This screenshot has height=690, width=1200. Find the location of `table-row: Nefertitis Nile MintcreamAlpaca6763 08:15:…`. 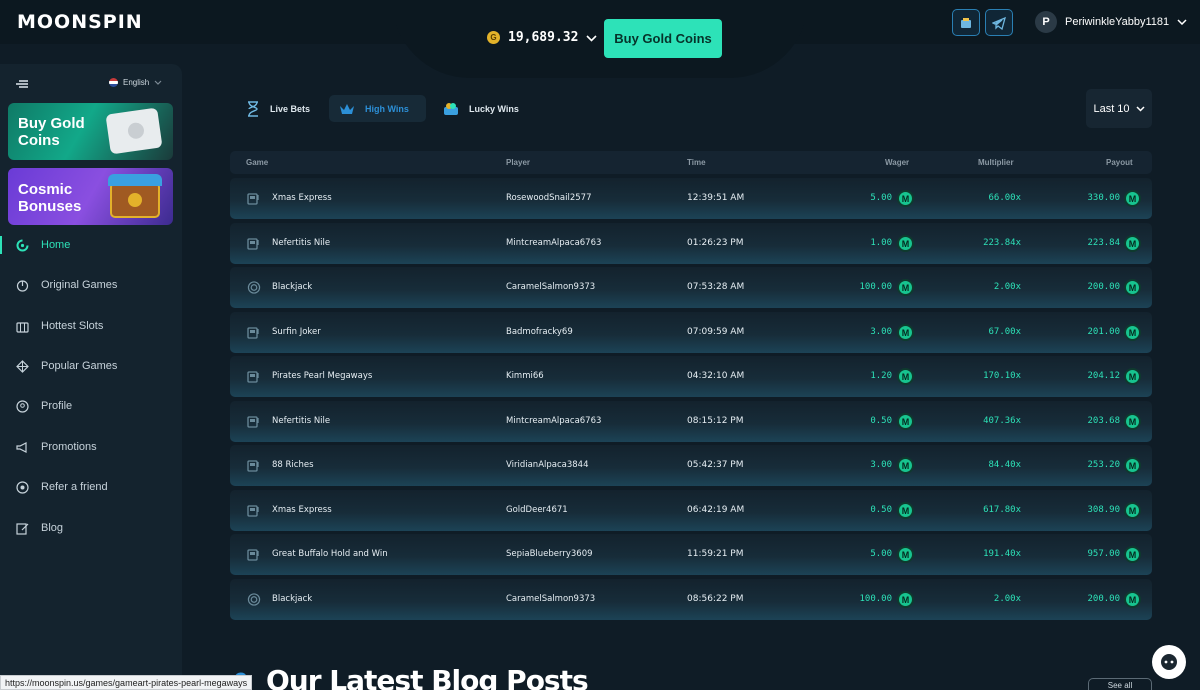

table-row: Nefertitis Nile MintcreamAlpaca6763 08:15:… is located at coordinates (691, 421).